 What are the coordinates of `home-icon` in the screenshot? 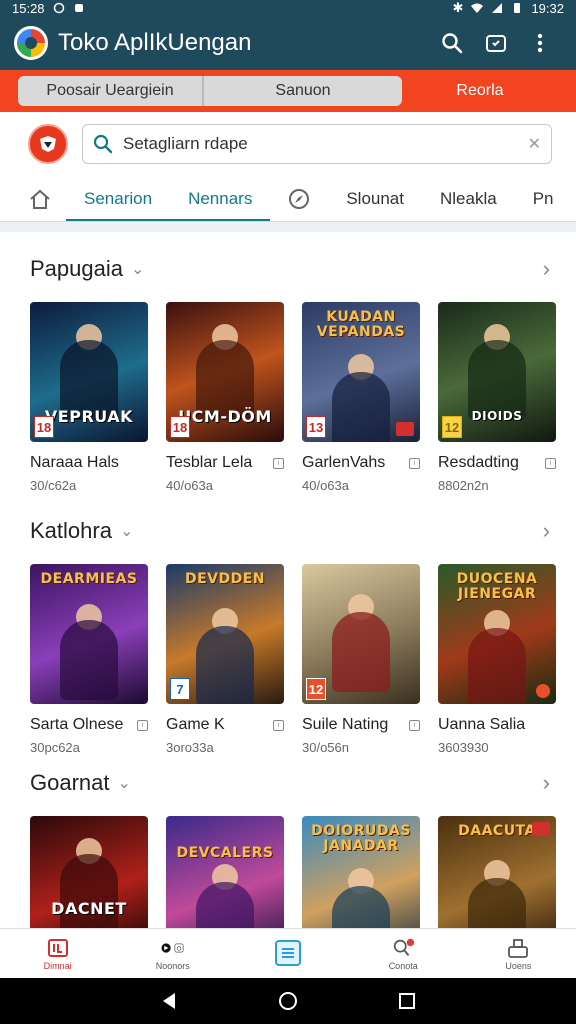 It's located at (40, 199).